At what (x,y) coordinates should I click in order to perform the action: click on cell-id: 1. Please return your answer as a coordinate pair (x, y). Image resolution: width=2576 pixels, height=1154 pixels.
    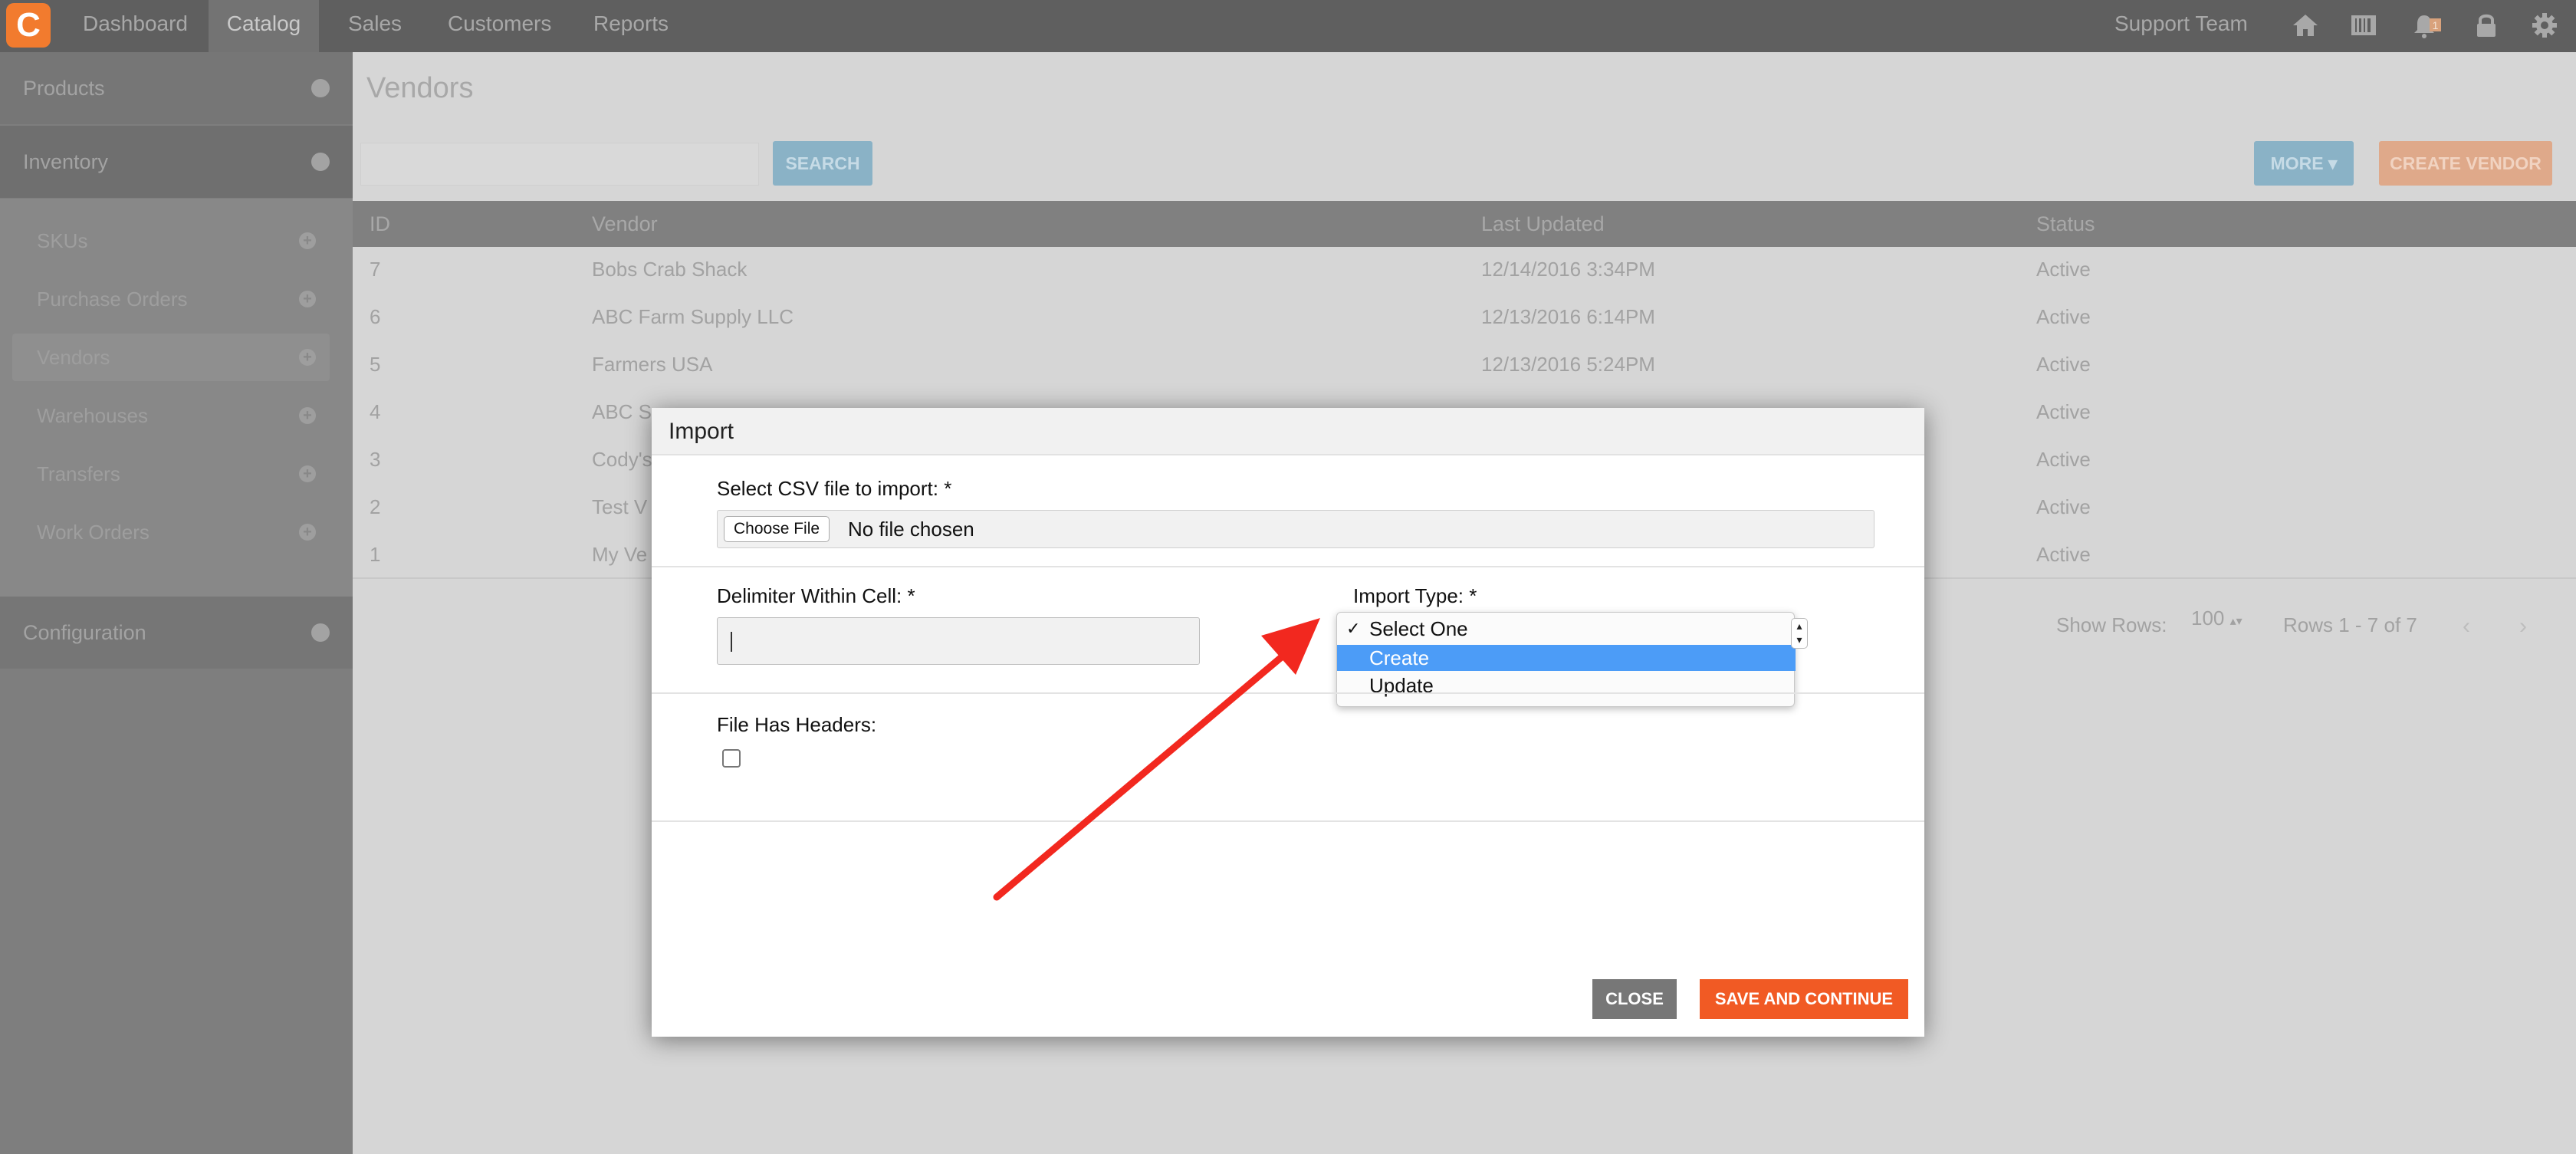
    Looking at the image, I should click on (376, 555).